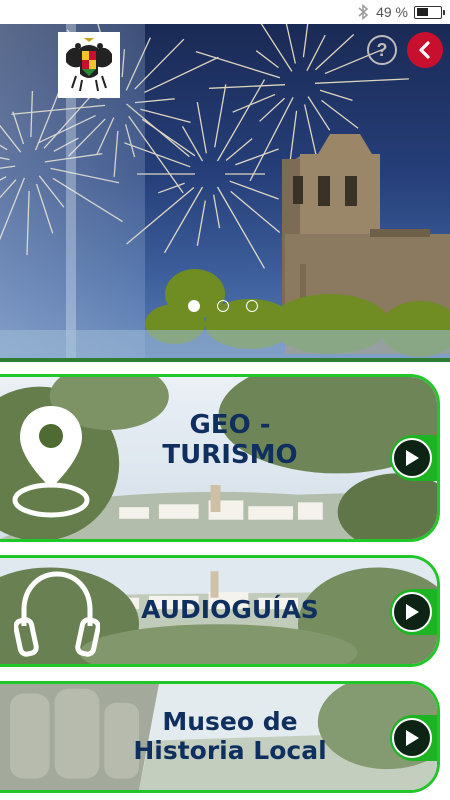  I want to click on battery-level, so click(422, 12).